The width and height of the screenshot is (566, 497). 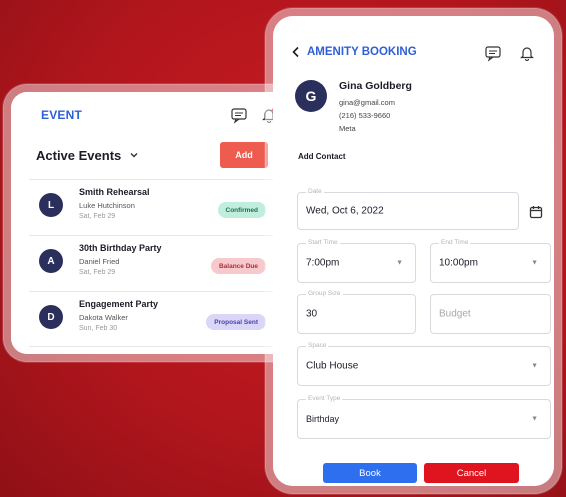 What do you see at coordinates (311, 96) in the screenshot?
I see `avatar: G` at bounding box center [311, 96].